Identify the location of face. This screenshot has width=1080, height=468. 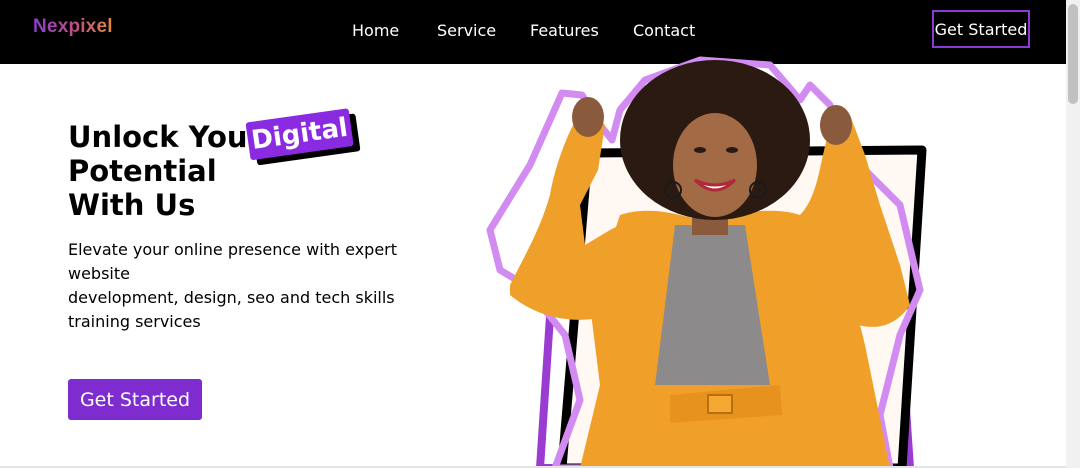
(715, 165).